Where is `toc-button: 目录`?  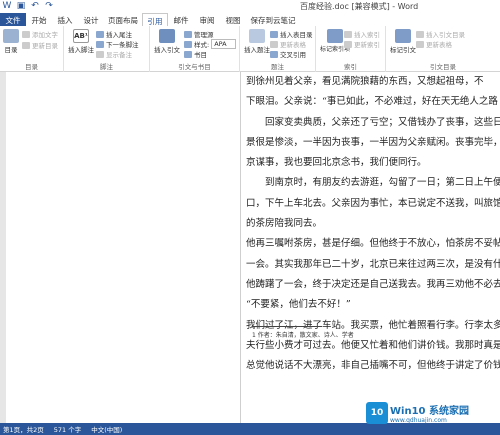 toc-button: 目录 is located at coordinates (11, 41).